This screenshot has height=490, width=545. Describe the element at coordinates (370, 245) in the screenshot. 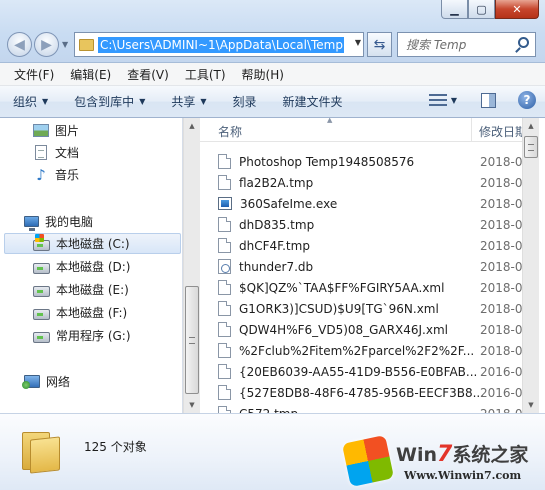

I see `table-row: dhCF4F.tmp 2018-0` at that location.